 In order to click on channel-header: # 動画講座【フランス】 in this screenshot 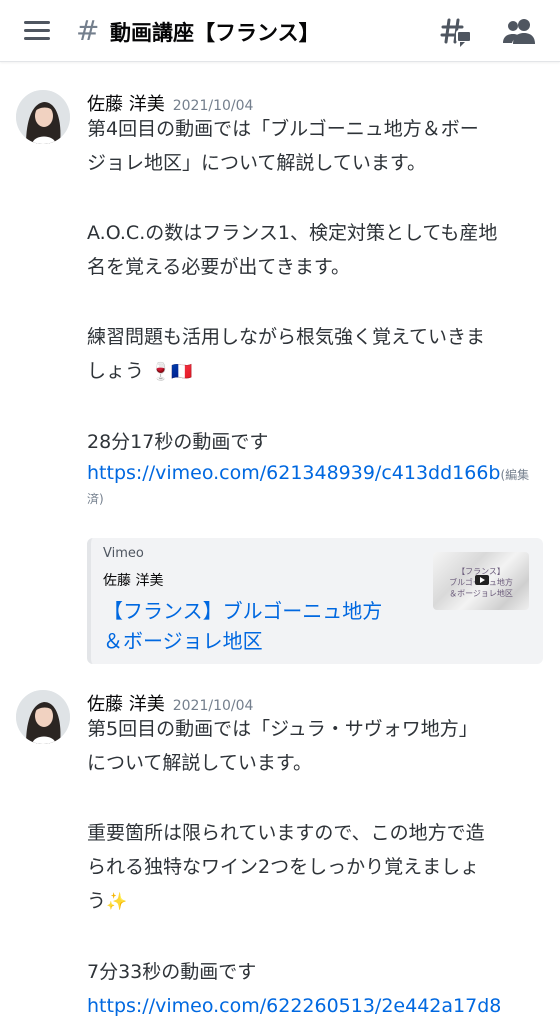, I will do `click(280, 31)`.